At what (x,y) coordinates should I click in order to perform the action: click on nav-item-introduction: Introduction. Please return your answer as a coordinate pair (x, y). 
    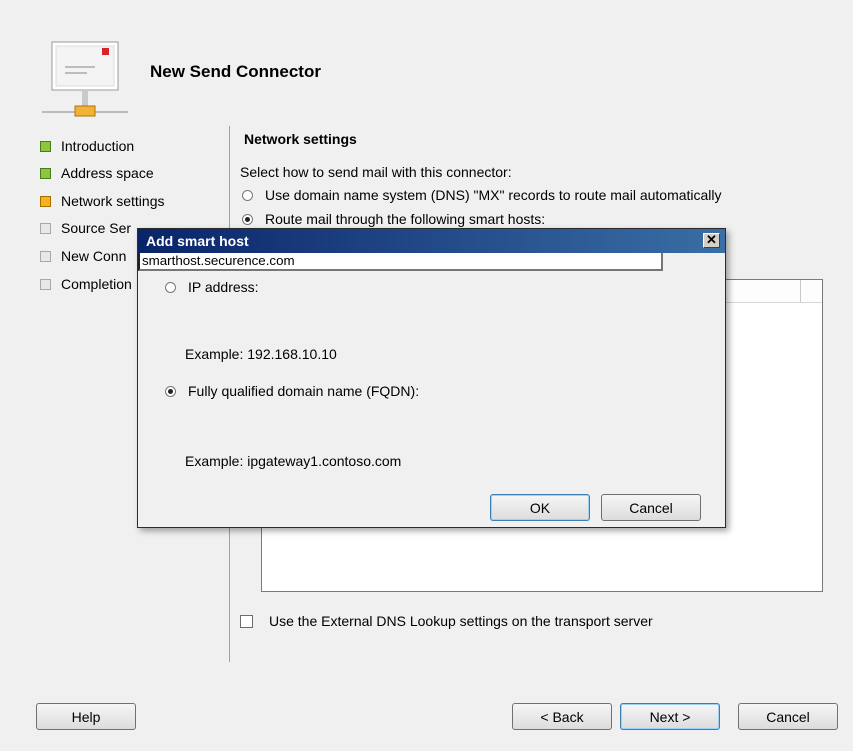
    Looking at the image, I should click on (87, 146).